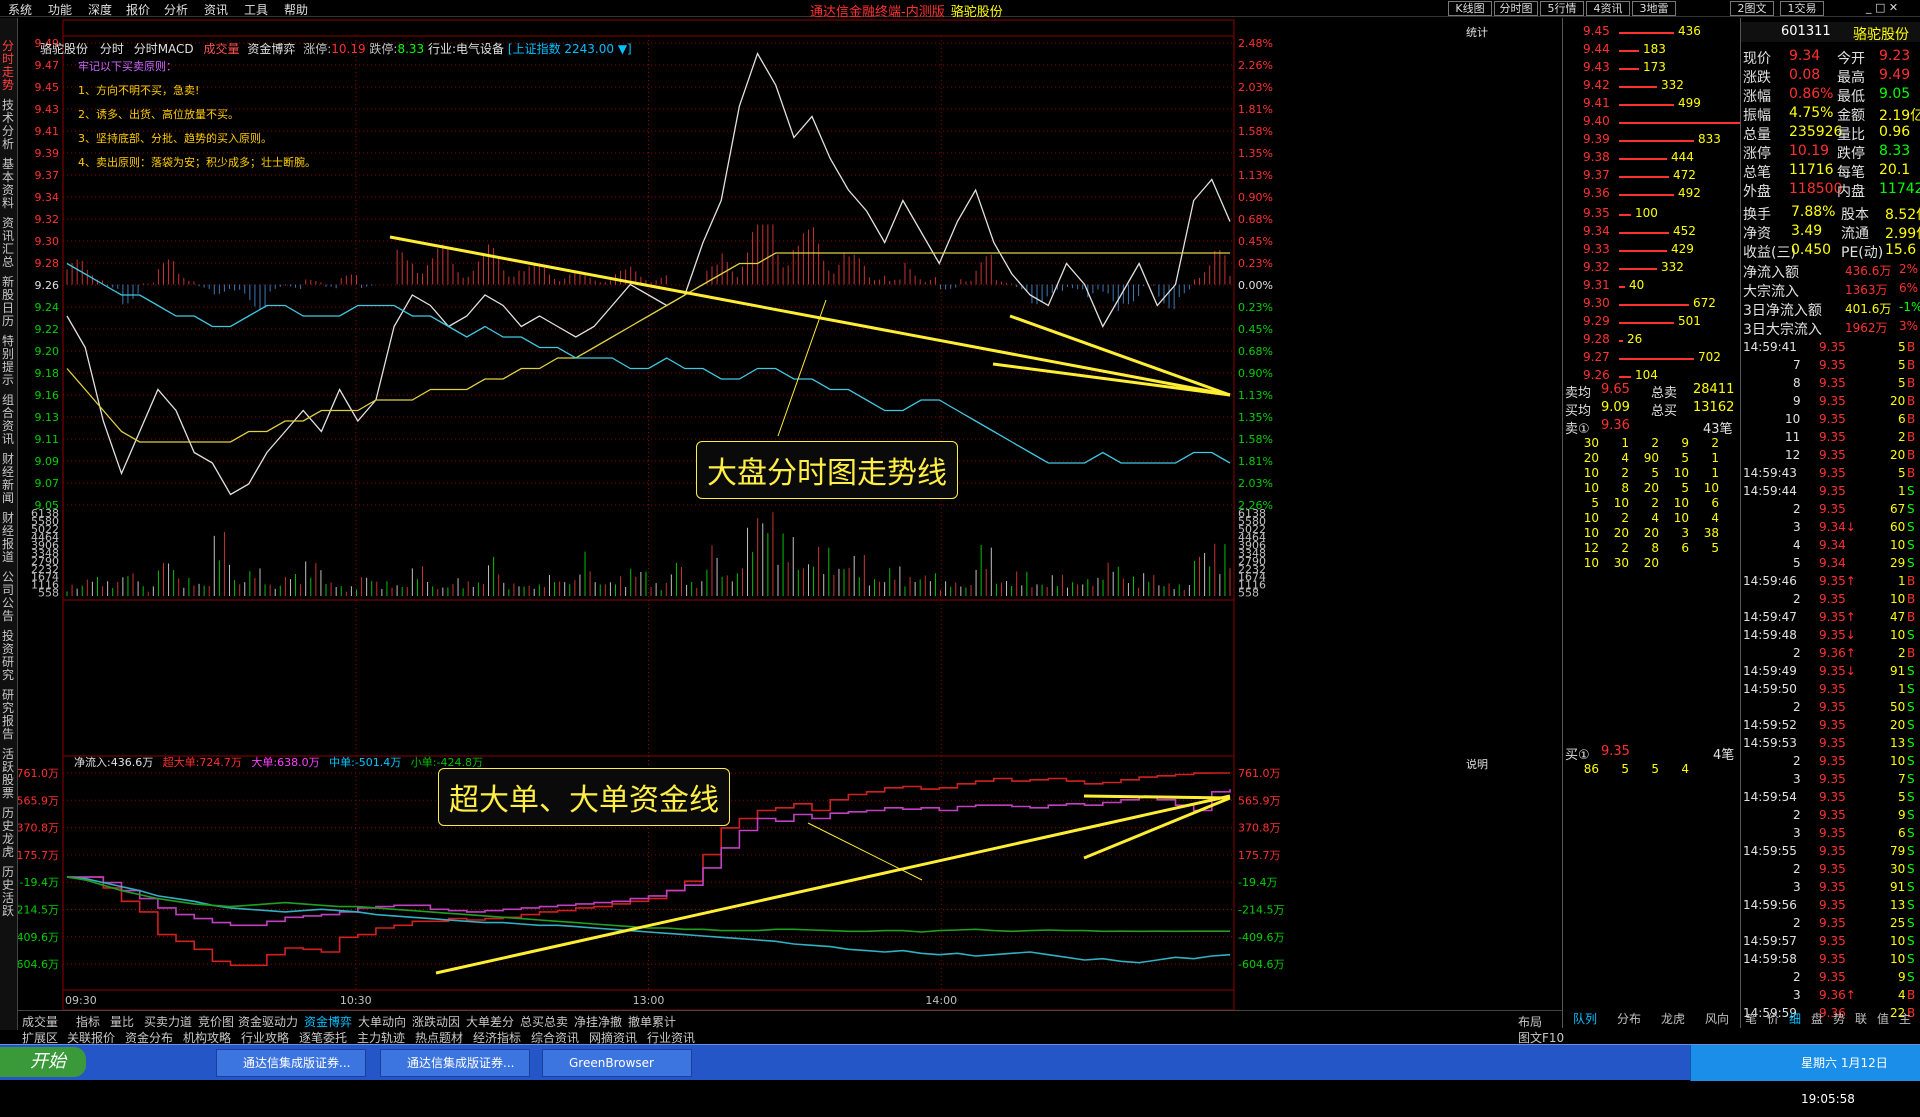  What do you see at coordinates (1629, 1018) in the screenshot?
I see `orderbook-tab-1: 分布` at bounding box center [1629, 1018].